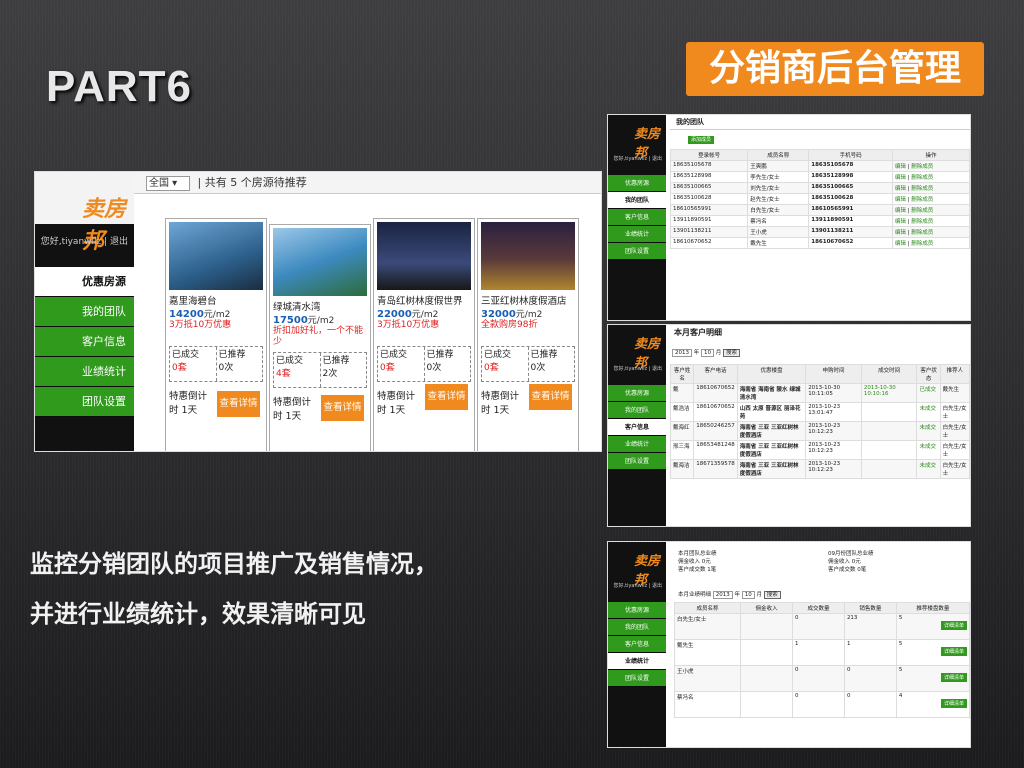 Image resolution: width=1024 pixels, height=768 pixels. I want to click on column-header: 推荐楼盘数量, so click(932, 608).